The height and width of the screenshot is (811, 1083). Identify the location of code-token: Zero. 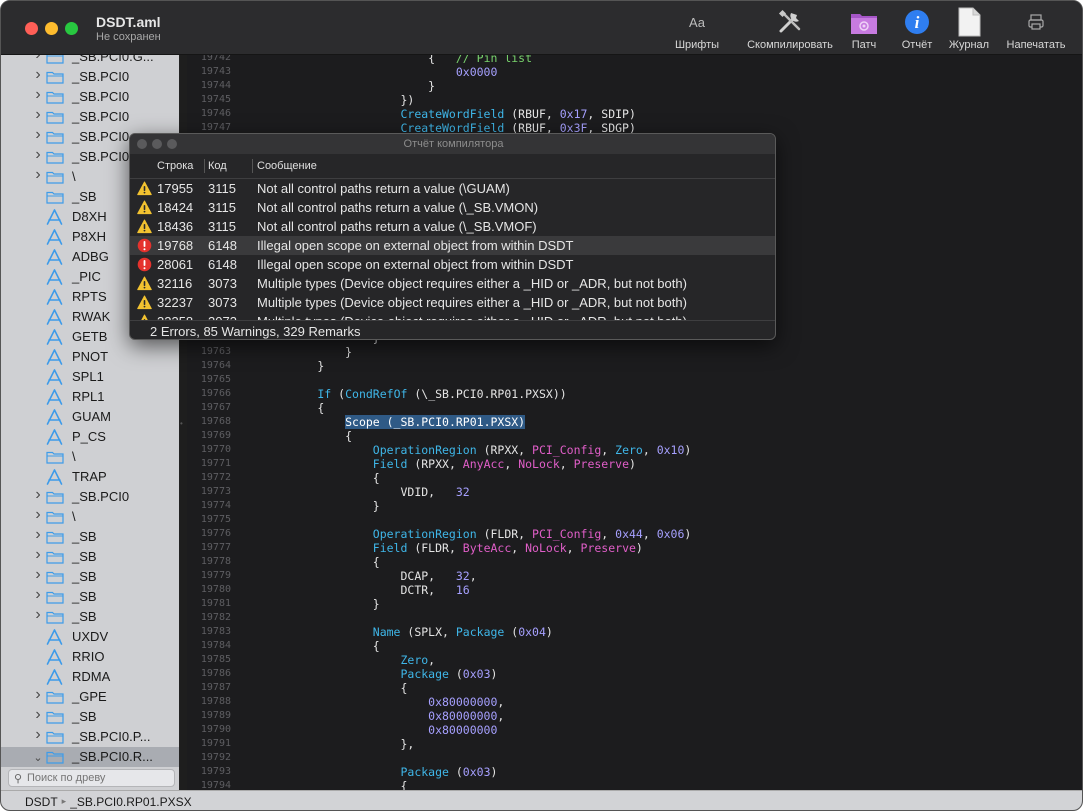
(345, 660).